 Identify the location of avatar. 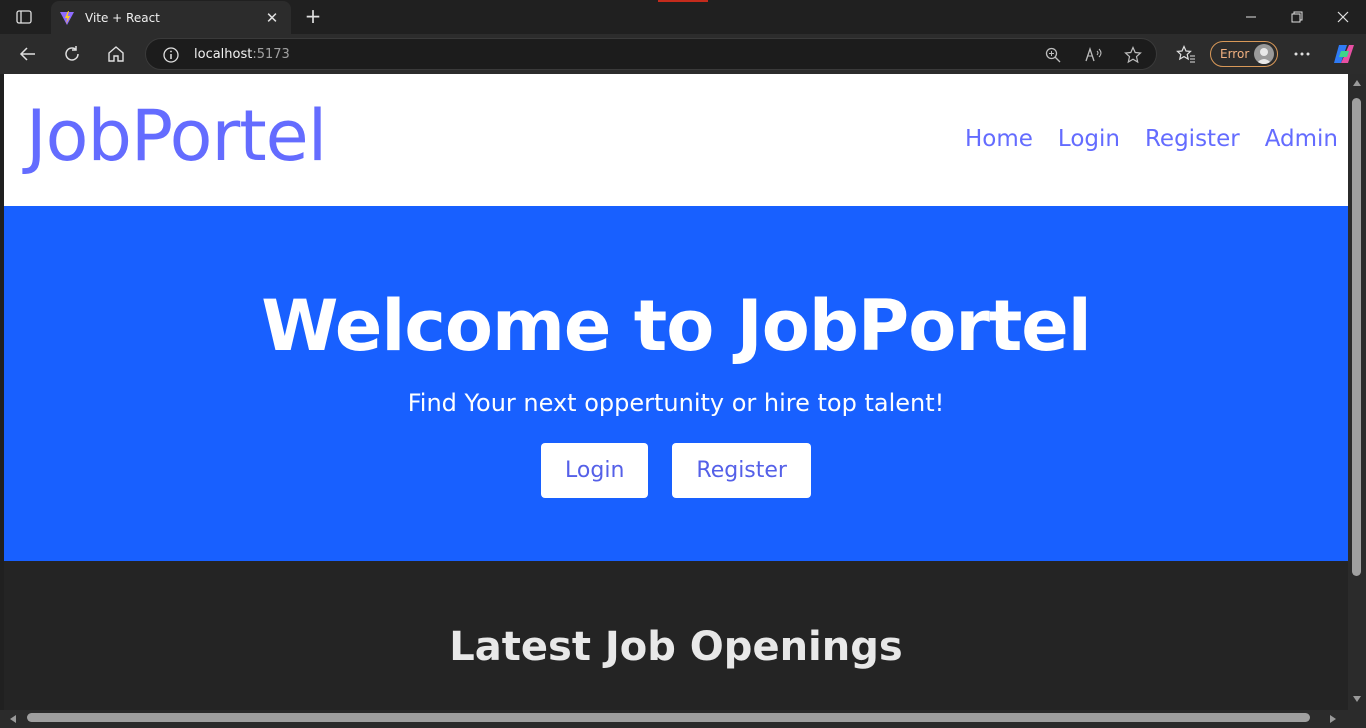
(1264, 54).